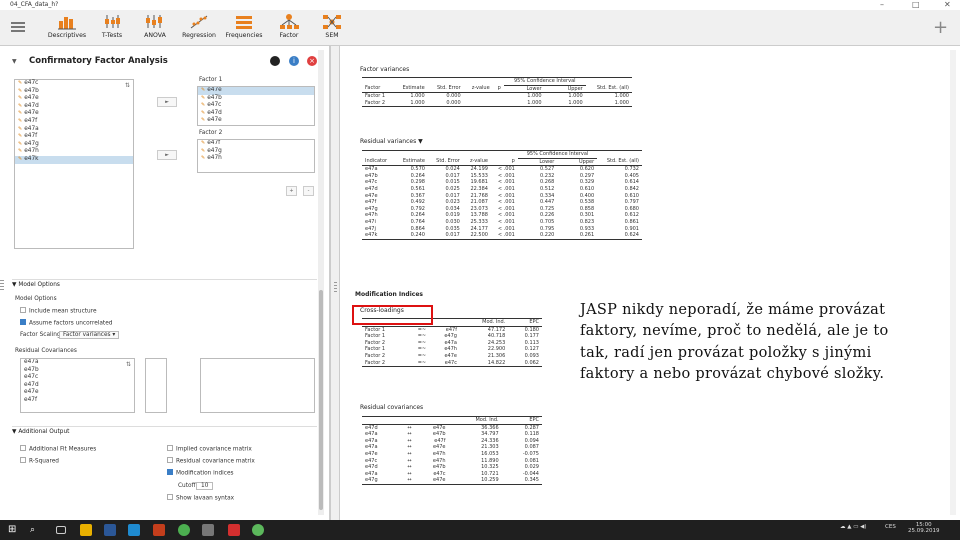 The image size is (960, 540). Describe the element at coordinates (308, 191) in the screenshot. I see `remove-factor-button: -` at that location.